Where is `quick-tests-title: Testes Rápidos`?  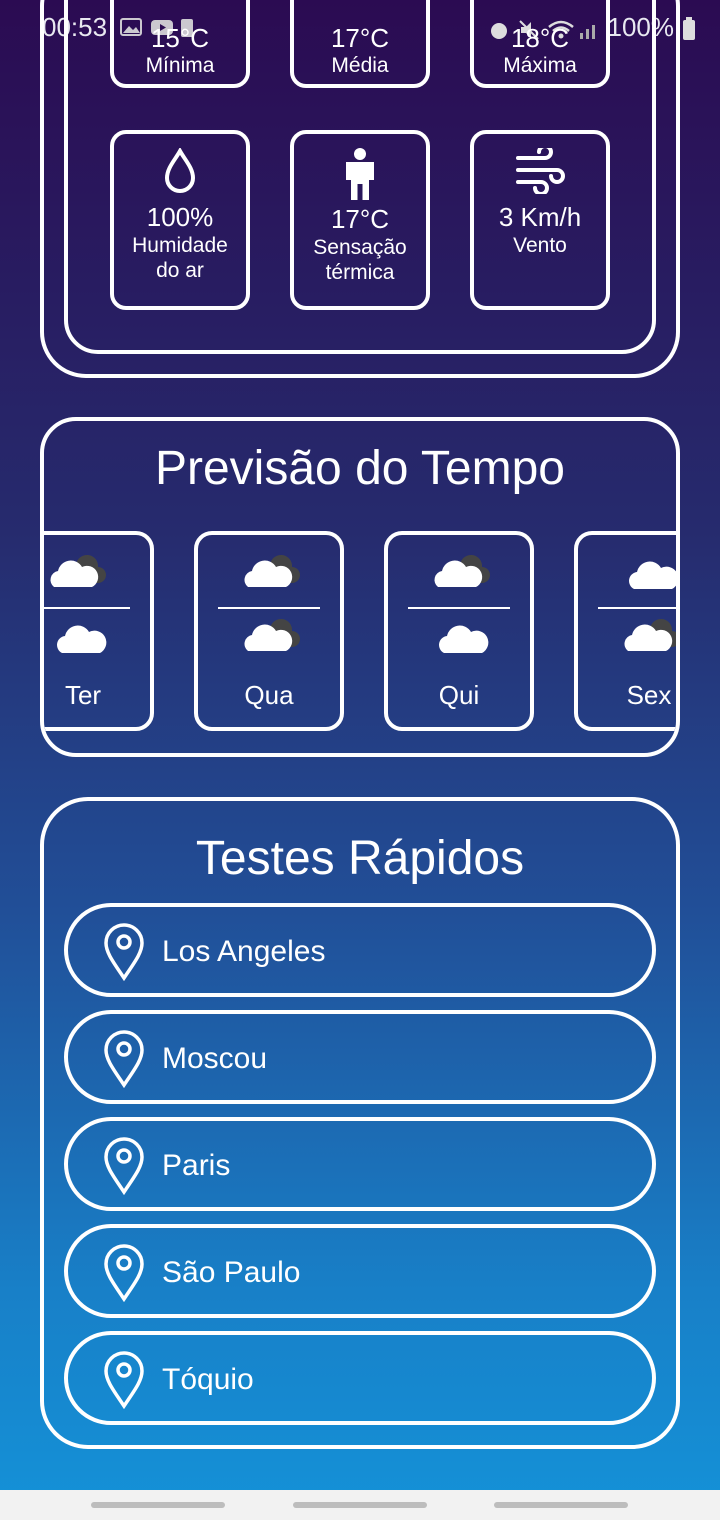 quick-tests-title: Testes Rápidos is located at coordinates (360, 858).